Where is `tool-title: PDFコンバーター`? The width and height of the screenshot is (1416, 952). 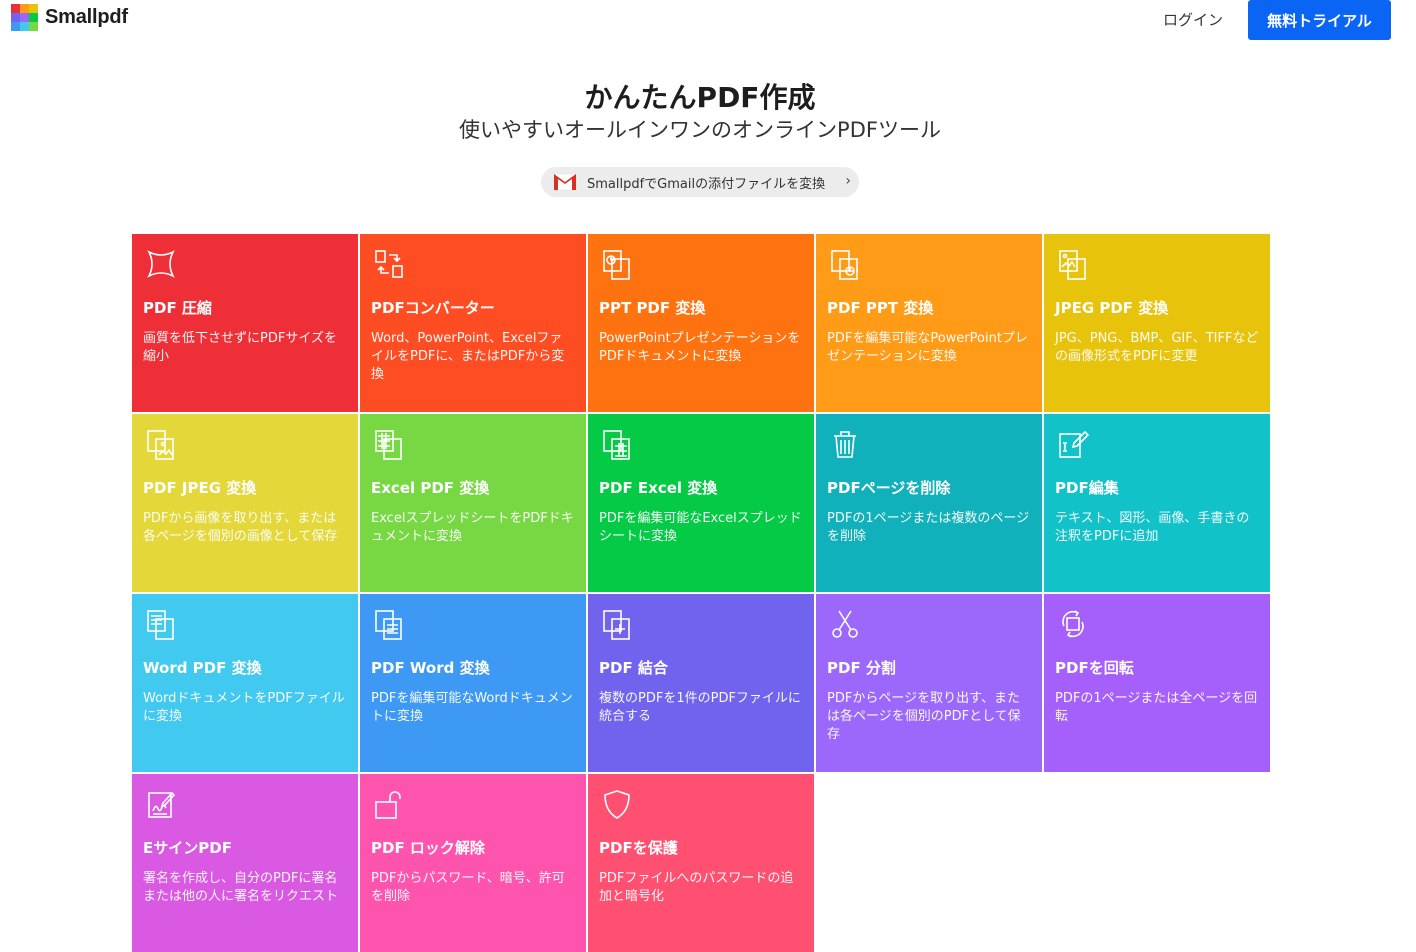
tool-title: PDFコンバーター is located at coordinates (433, 308).